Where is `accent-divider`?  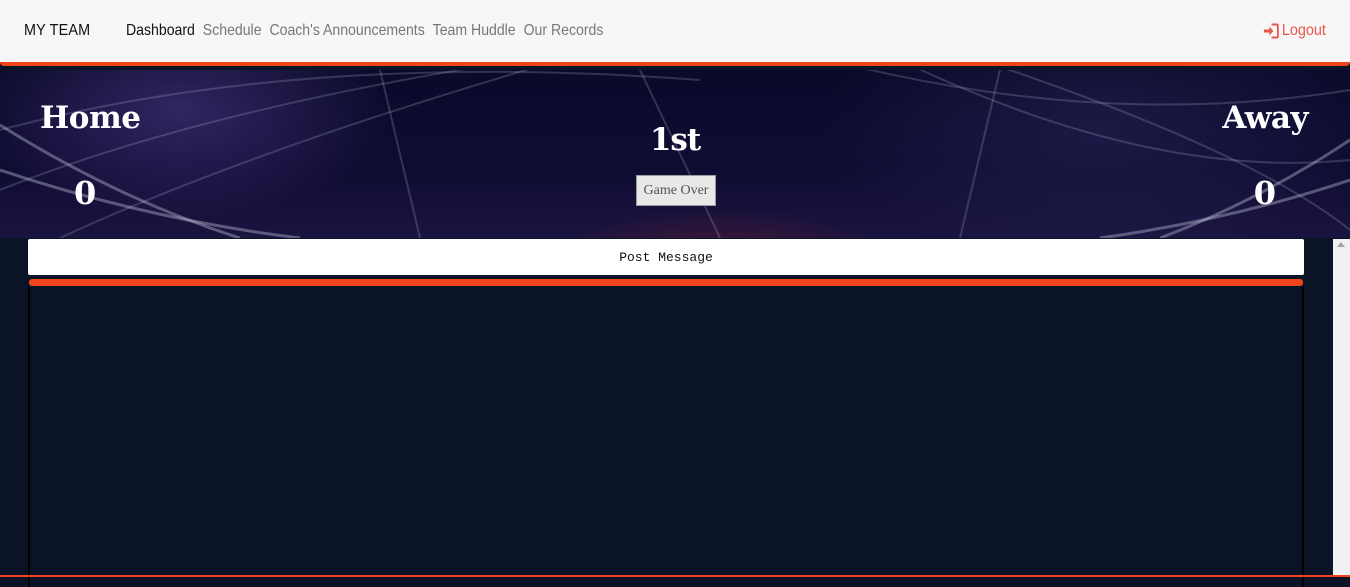
accent-divider is located at coordinates (666, 282).